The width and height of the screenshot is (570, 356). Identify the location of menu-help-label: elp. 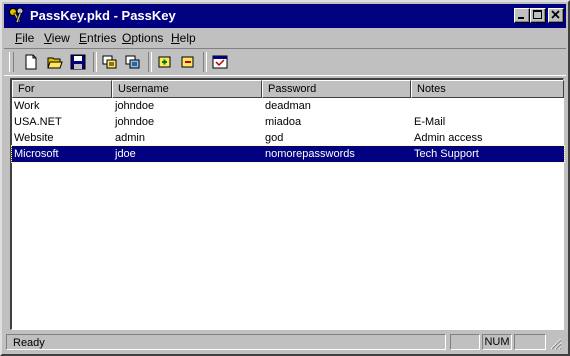
(187, 38).